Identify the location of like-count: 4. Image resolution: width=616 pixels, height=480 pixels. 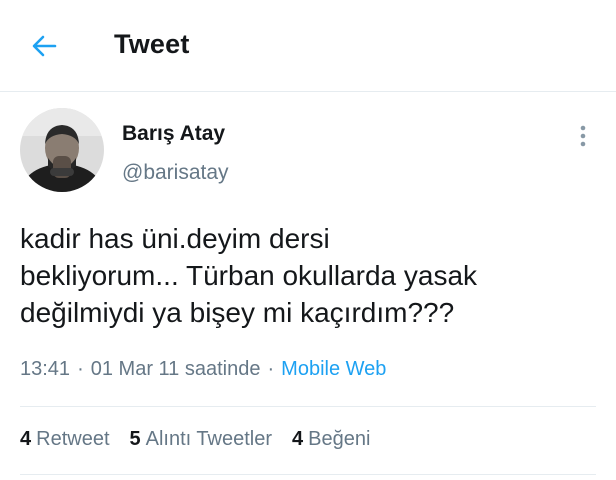
(297, 439).